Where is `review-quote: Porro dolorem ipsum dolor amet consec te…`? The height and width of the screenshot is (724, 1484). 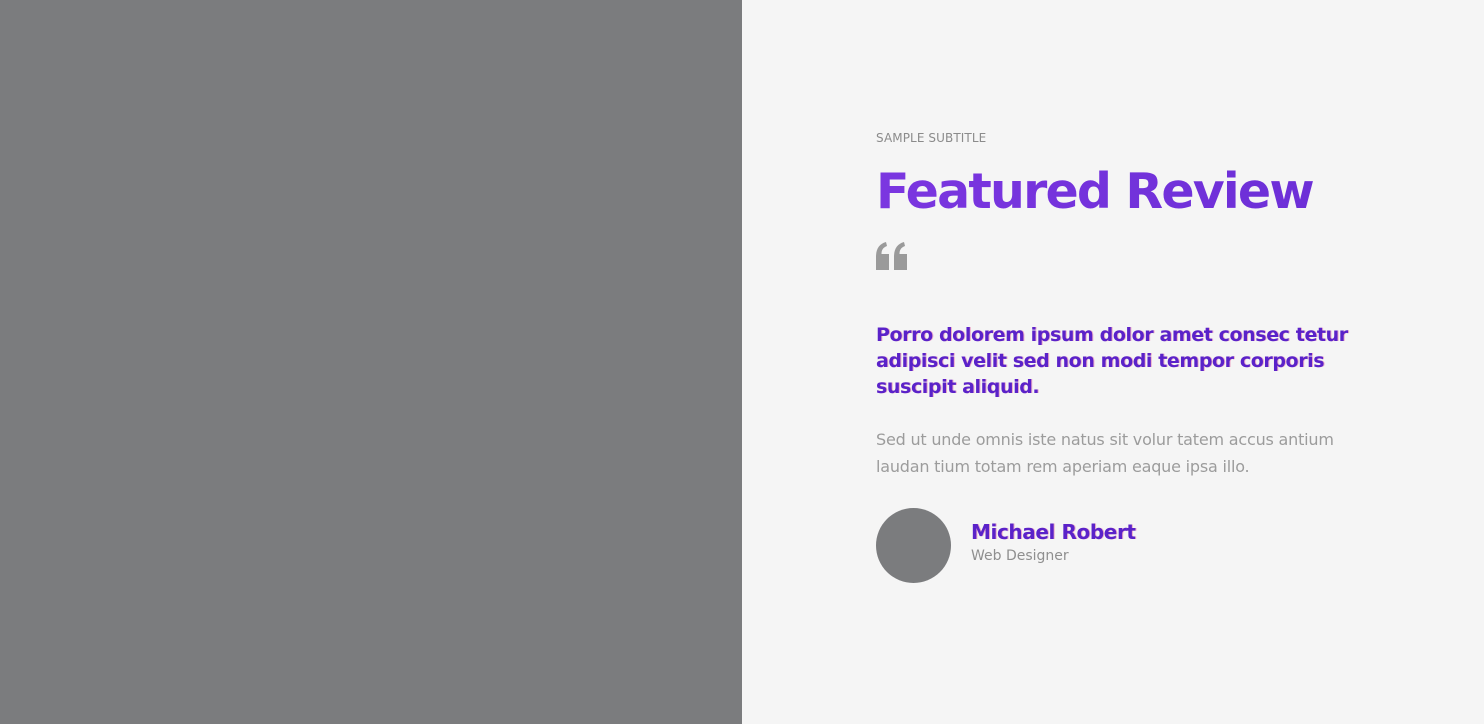
review-quote: Porro dolorem ipsum dolor amet consec te… is located at coordinates (1112, 361).